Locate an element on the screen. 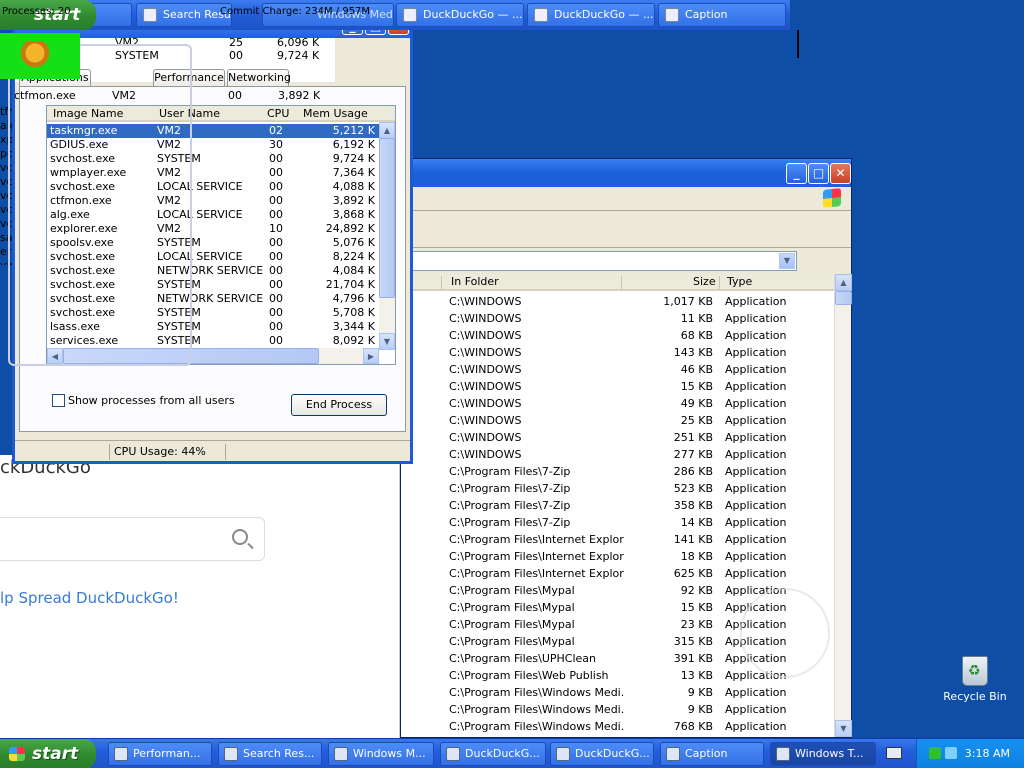 This screenshot has width=1024, height=768. col-mem-usage: Mem Usage is located at coordinates (335, 113).